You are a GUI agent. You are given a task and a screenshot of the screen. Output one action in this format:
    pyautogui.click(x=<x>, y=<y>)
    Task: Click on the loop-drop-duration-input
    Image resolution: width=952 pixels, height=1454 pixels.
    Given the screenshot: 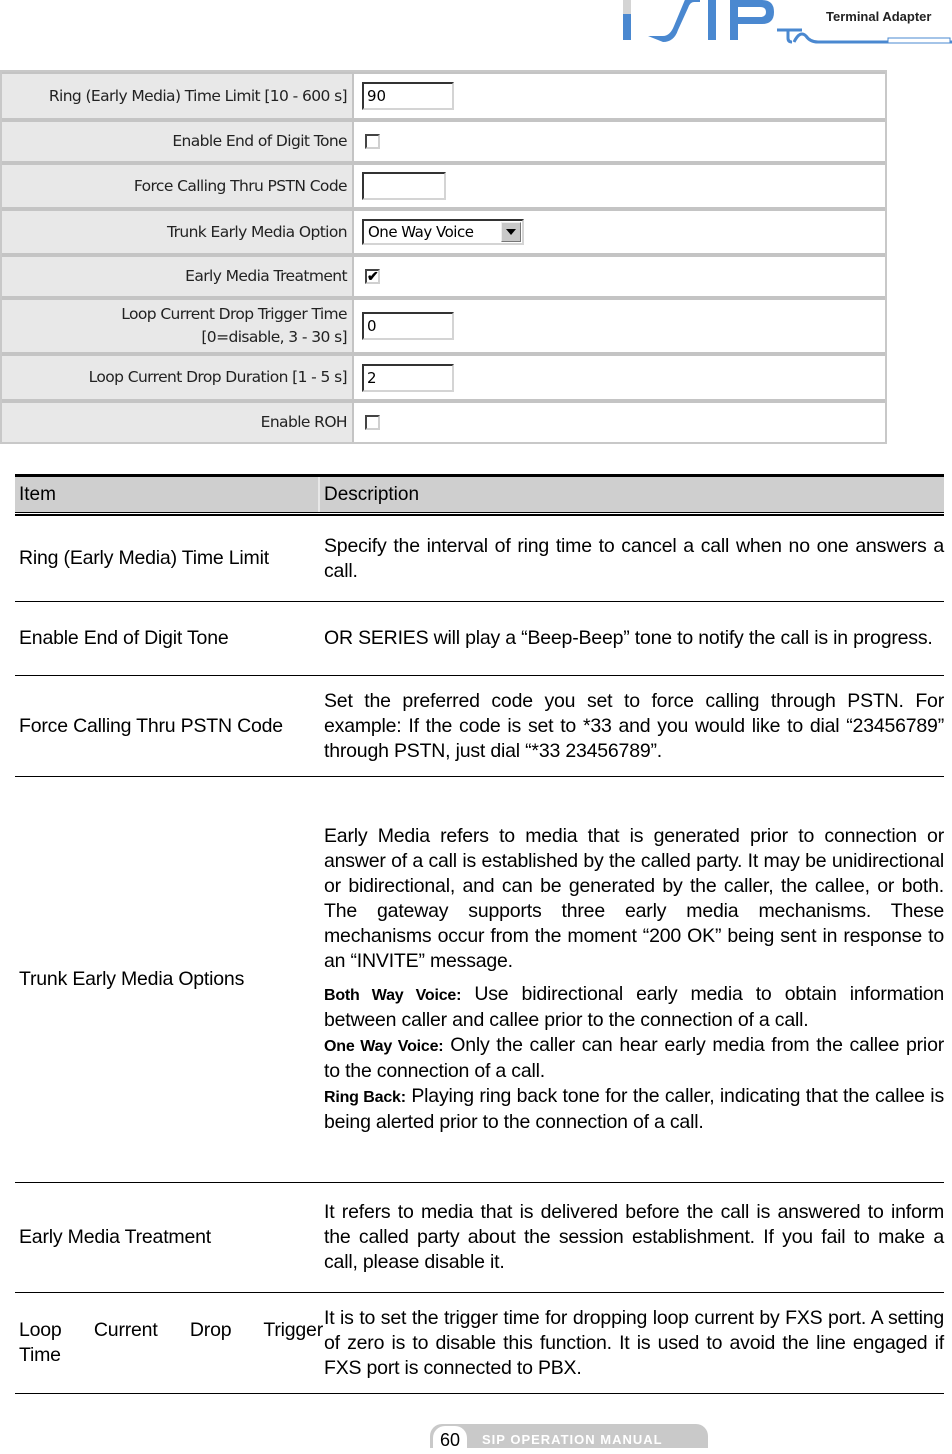 What is the action you would take?
    pyautogui.click(x=408, y=377)
    